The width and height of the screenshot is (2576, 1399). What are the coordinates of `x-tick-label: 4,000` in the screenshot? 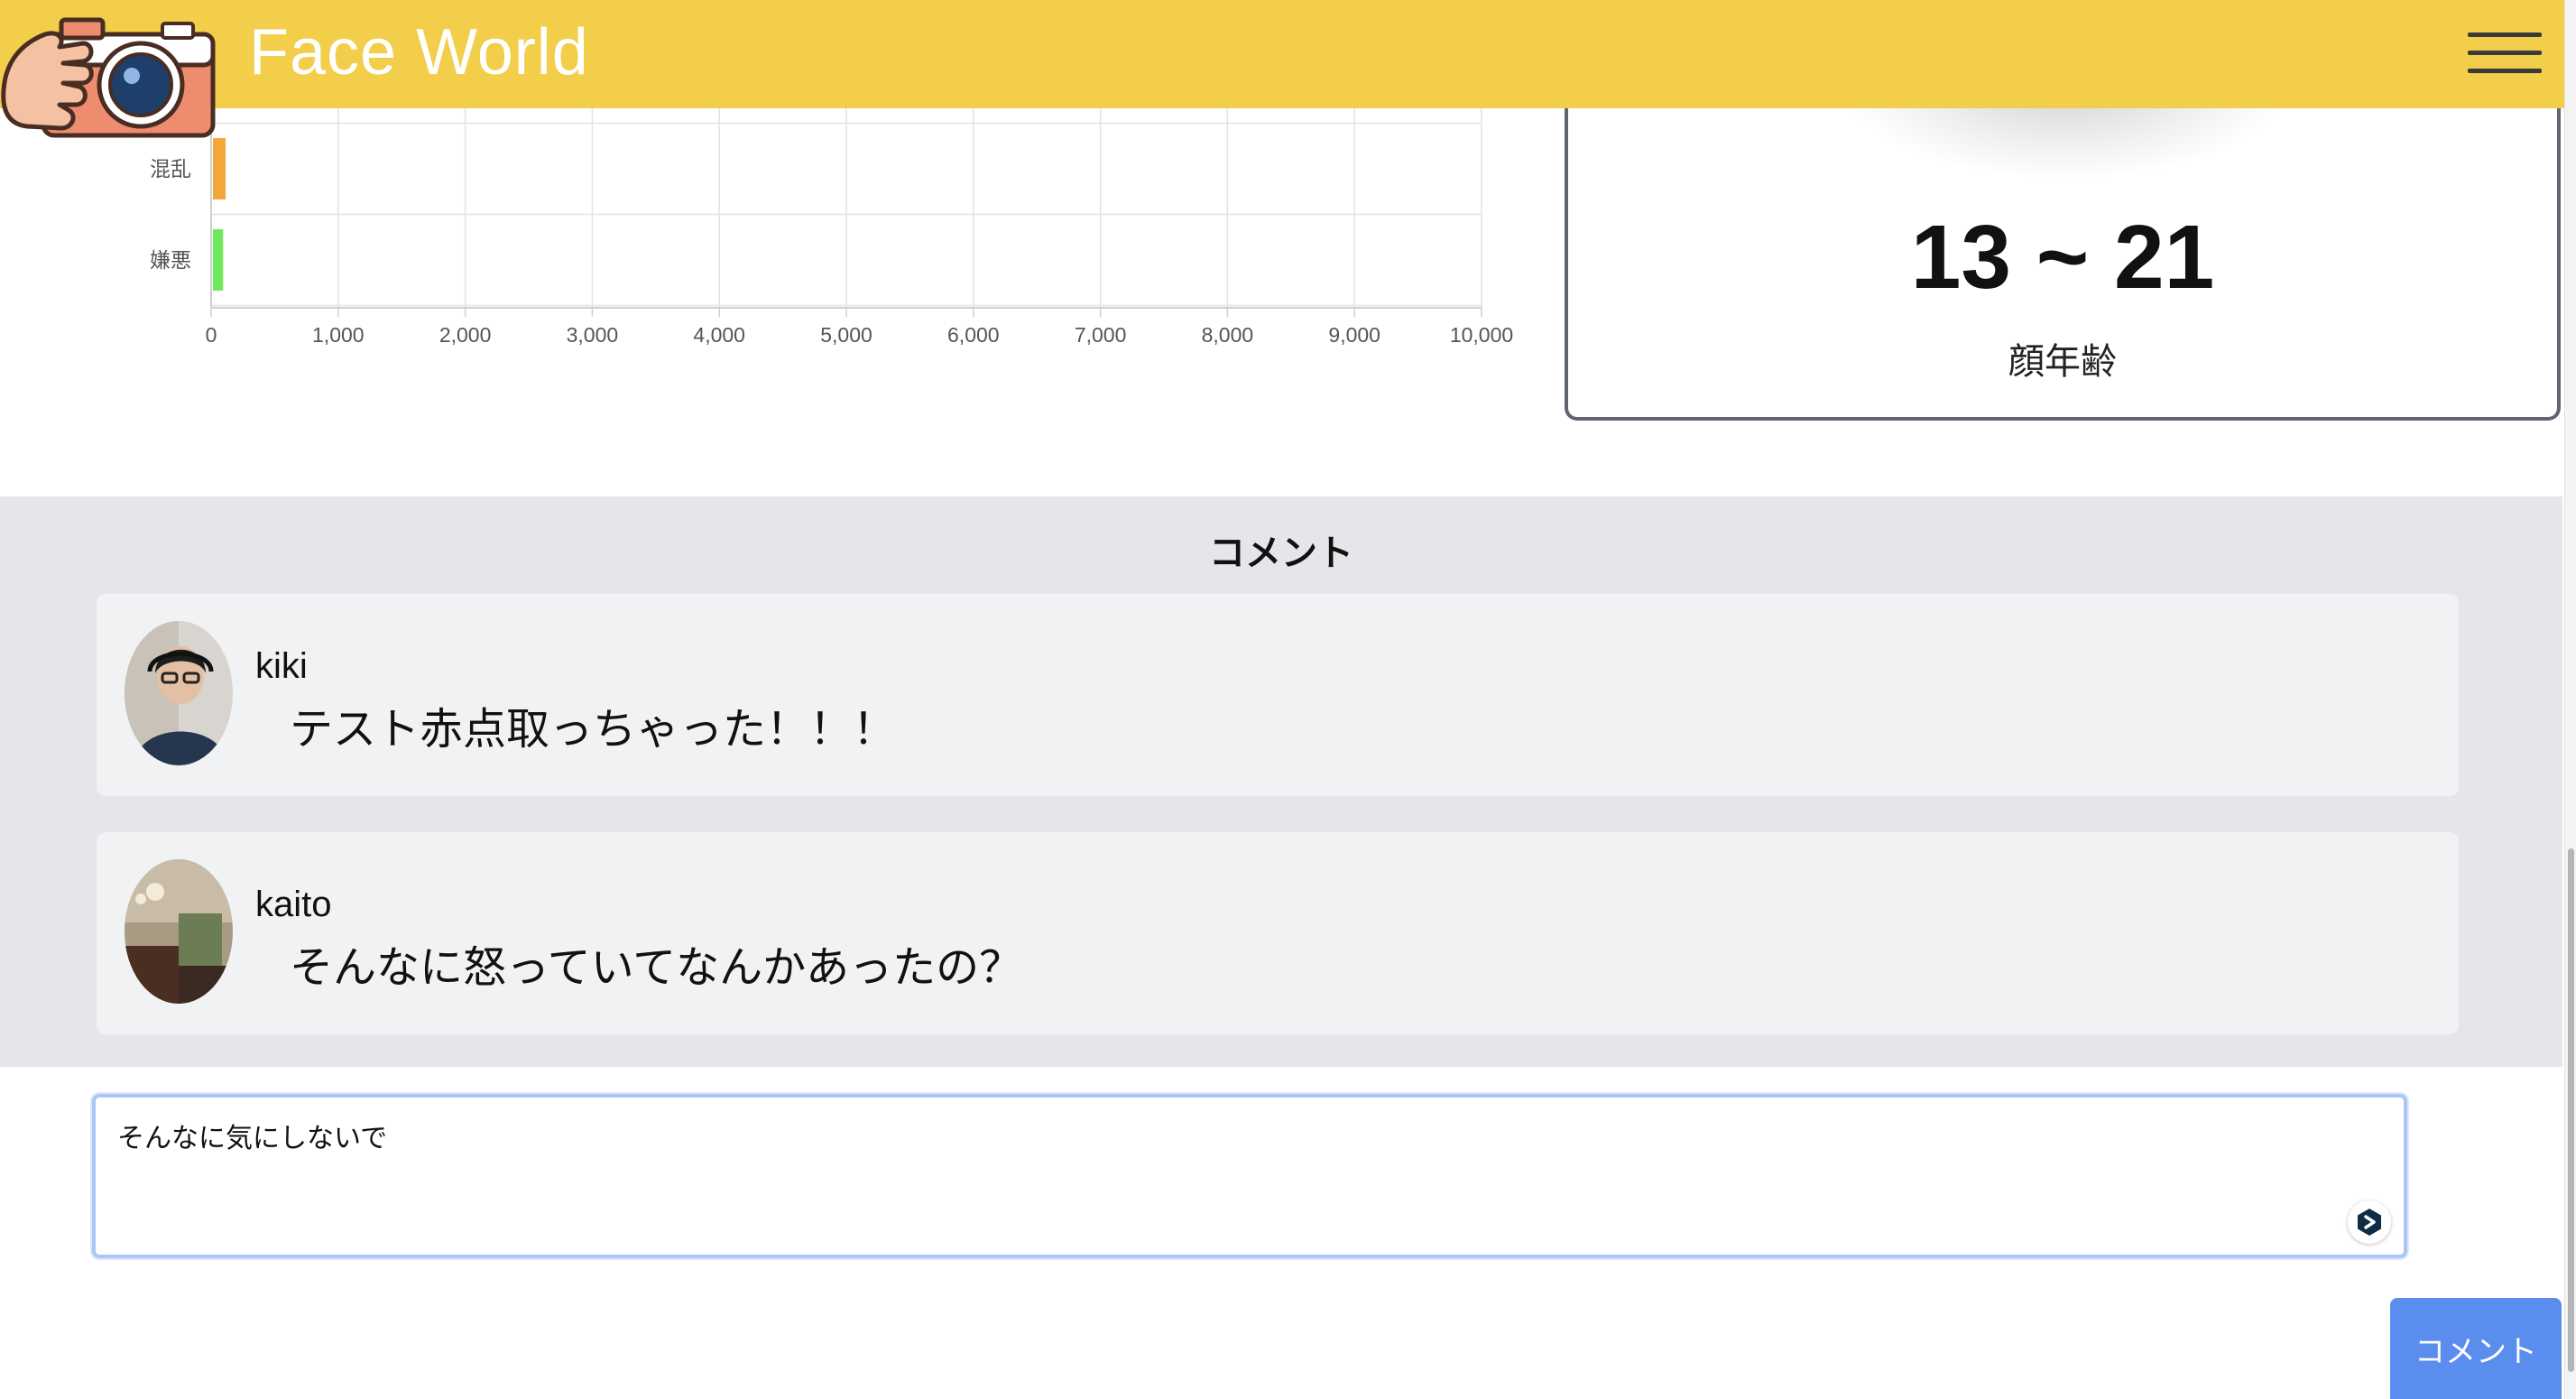 It's located at (719, 335).